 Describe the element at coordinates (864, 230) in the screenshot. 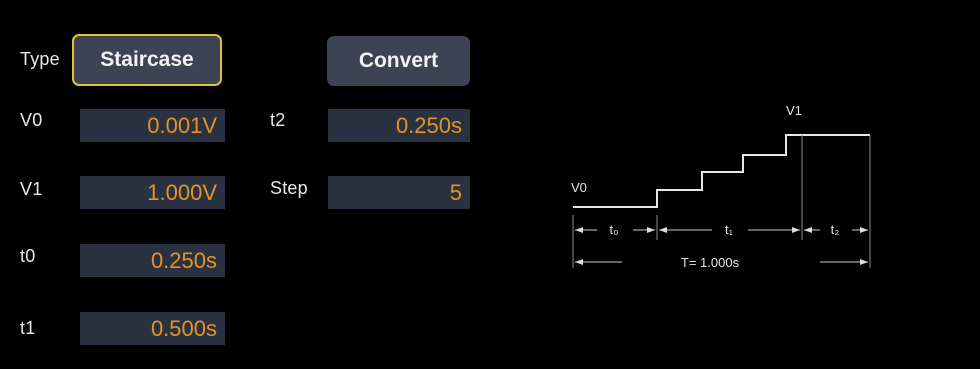

I see `t2-arrow-right-icon` at that location.